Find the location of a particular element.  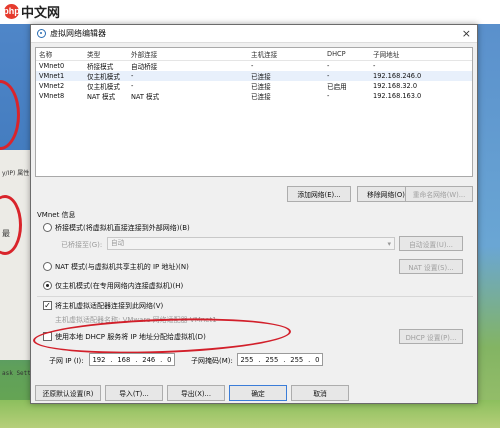

ip-octet: 246 is located at coordinates (149, 359).